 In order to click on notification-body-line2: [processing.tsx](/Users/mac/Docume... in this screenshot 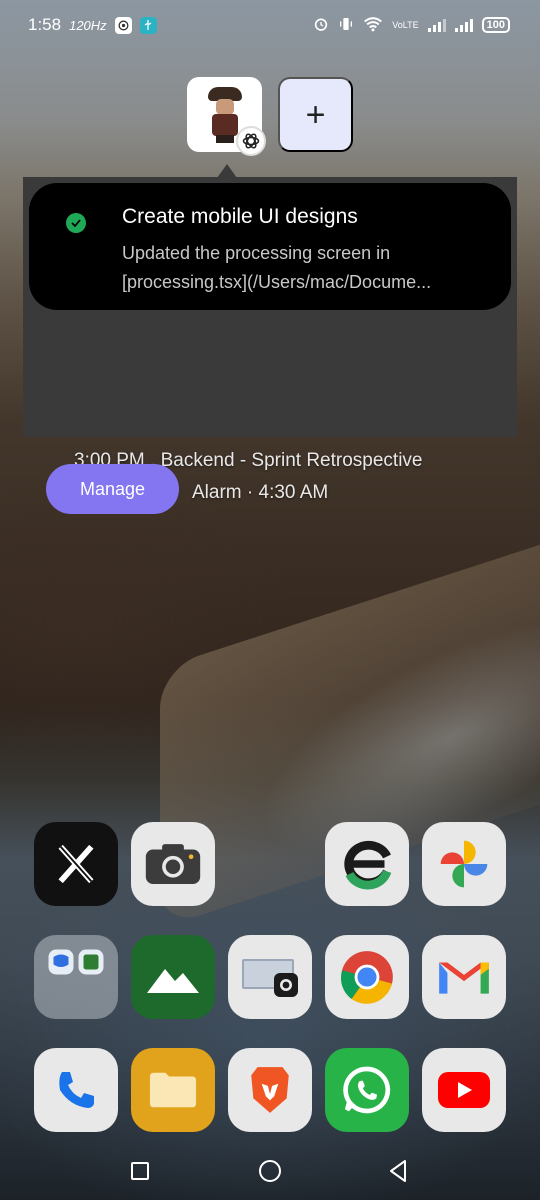, I will do `click(277, 282)`.